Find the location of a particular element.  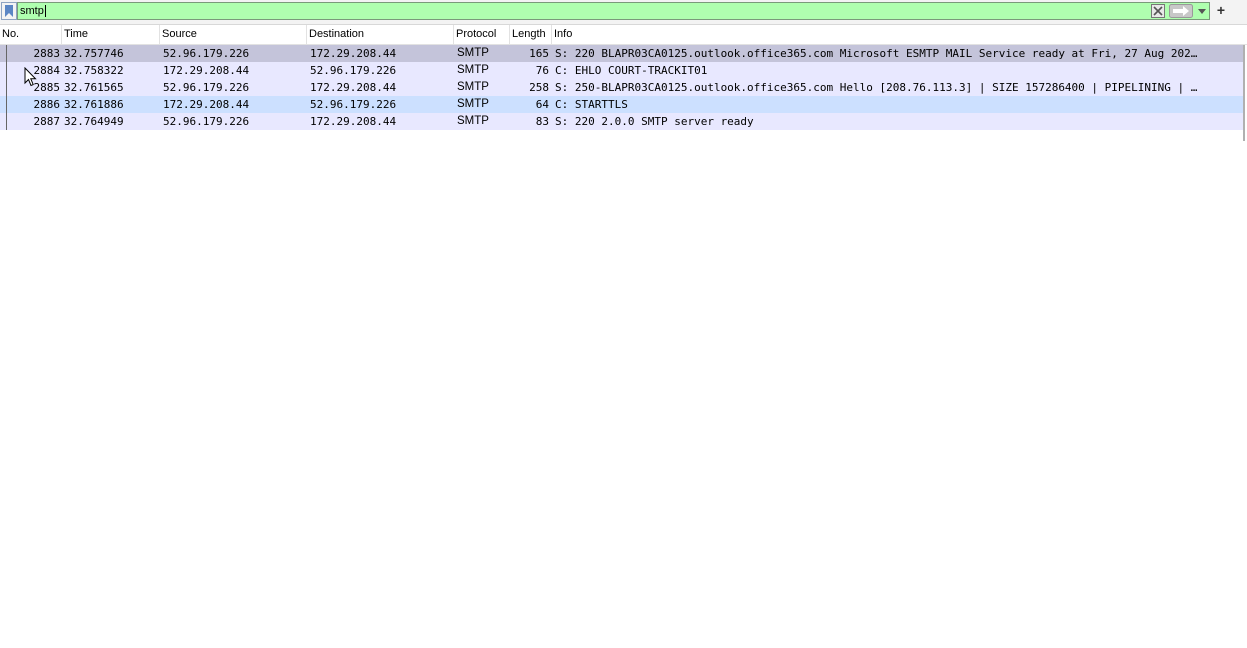

cell-length: 258 is located at coordinates (539, 87).